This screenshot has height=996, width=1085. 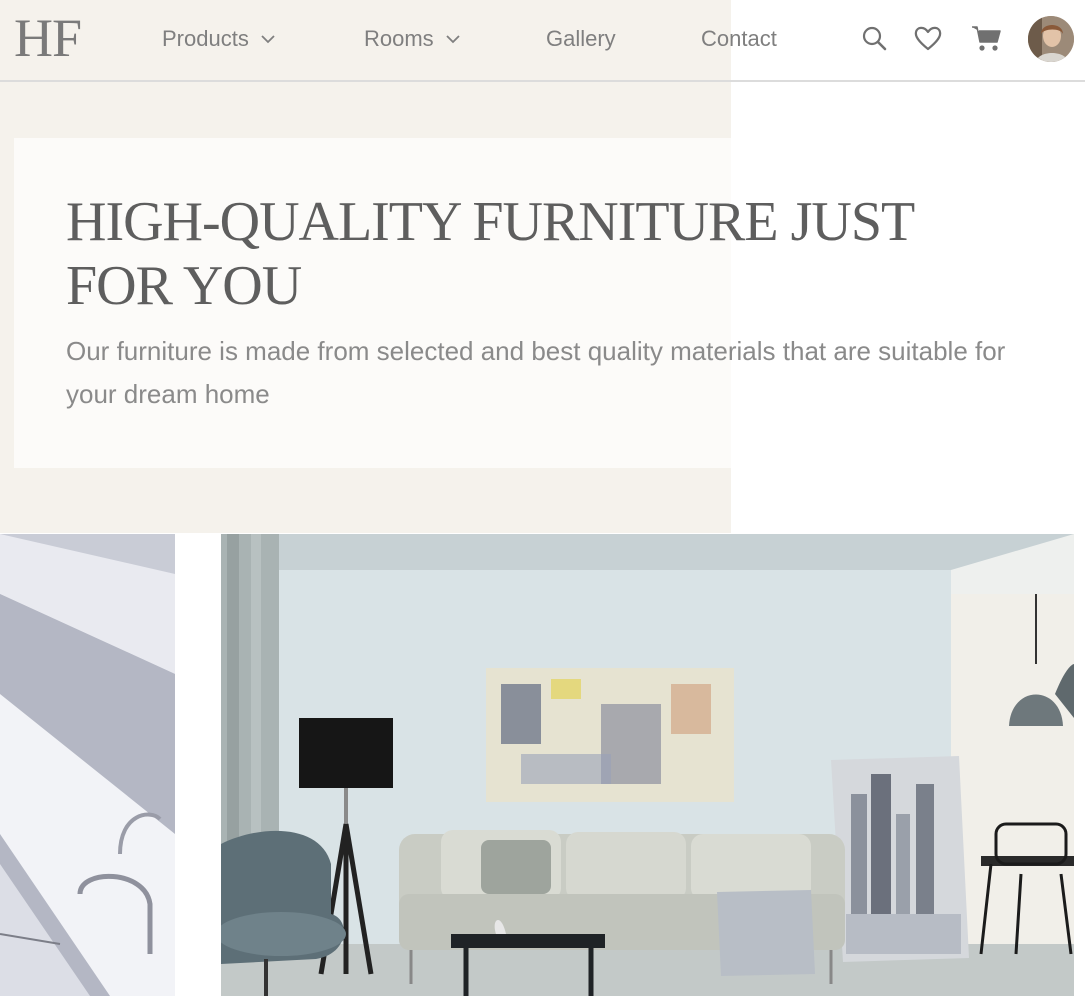 I want to click on nav-item-label: Gallery, so click(x=581, y=38).